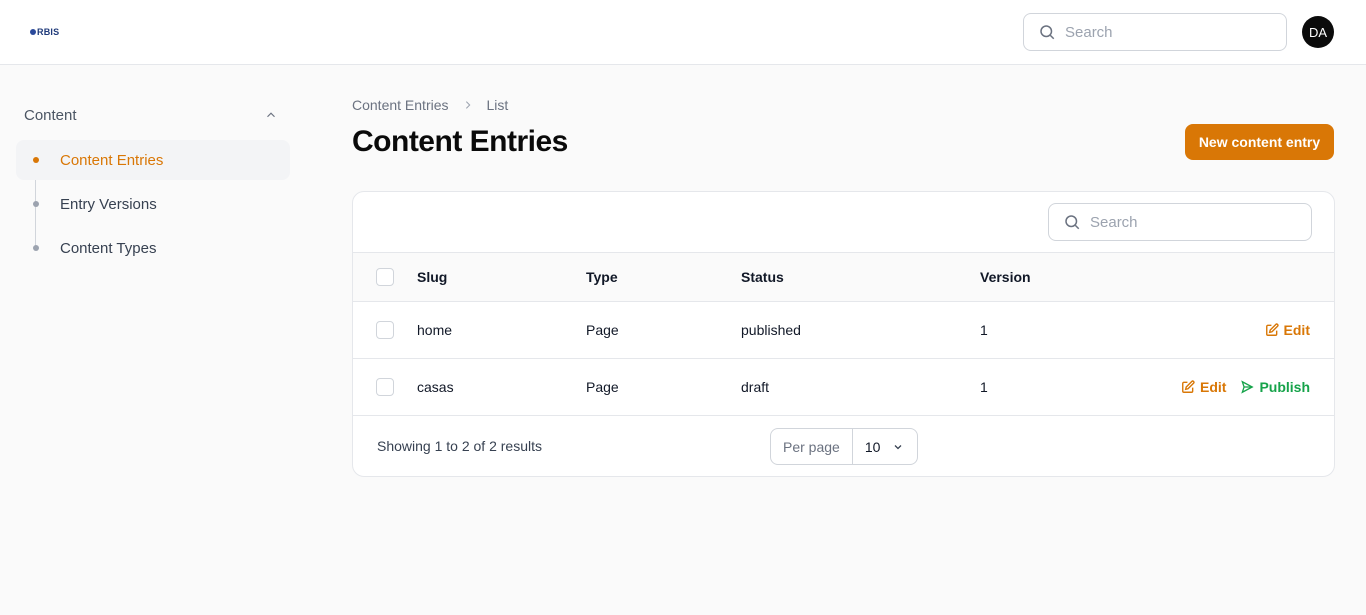  What do you see at coordinates (602, 277) in the screenshot?
I see `column-header-type: Type` at bounding box center [602, 277].